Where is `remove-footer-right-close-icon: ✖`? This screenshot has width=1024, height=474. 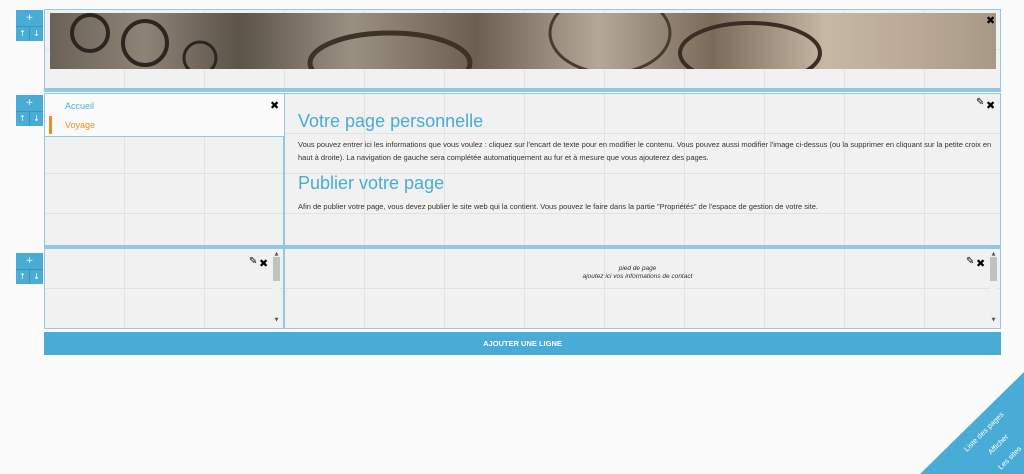
remove-footer-right-close-icon: ✖ is located at coordinates (980, 263).